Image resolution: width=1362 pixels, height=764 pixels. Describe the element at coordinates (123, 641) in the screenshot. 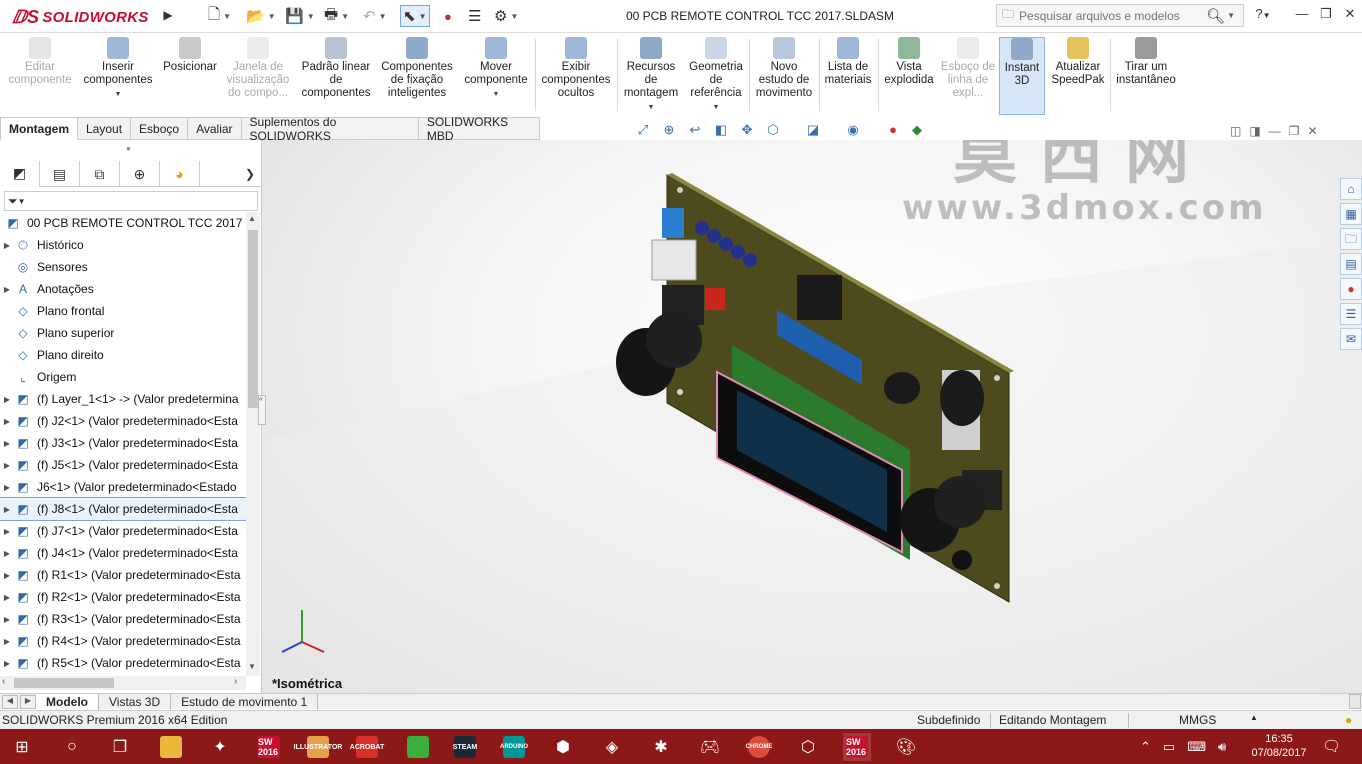

I see `tree-node: ▶ ◩ (f) R4<1> (Valor predeterminado<Esta` at that location.